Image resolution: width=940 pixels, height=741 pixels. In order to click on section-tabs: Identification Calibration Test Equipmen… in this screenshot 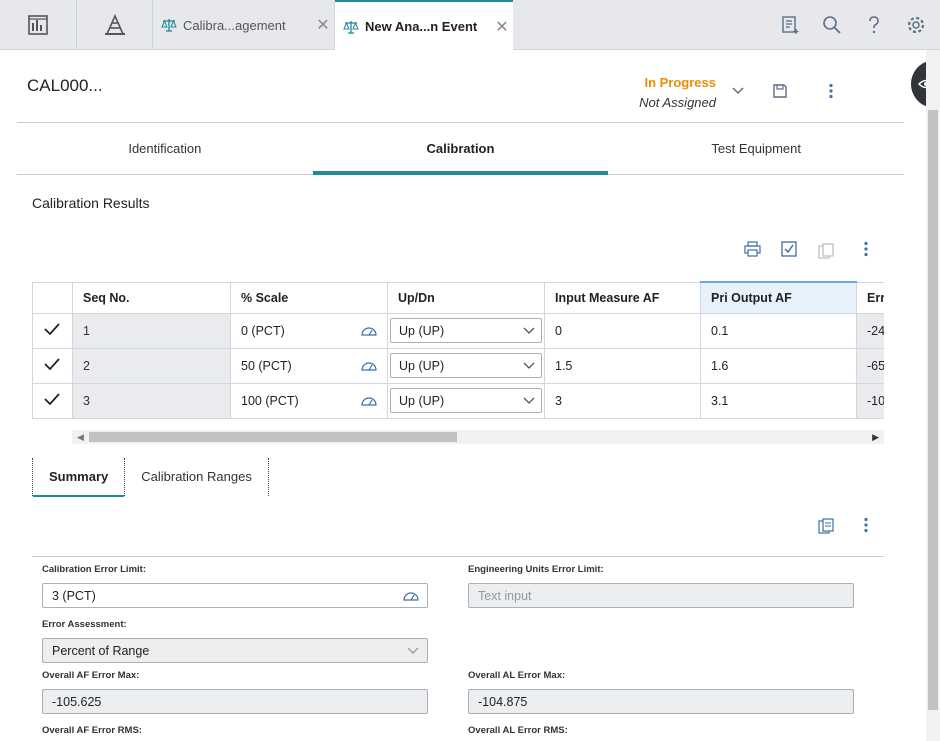, I will do `click(460, 149)`.